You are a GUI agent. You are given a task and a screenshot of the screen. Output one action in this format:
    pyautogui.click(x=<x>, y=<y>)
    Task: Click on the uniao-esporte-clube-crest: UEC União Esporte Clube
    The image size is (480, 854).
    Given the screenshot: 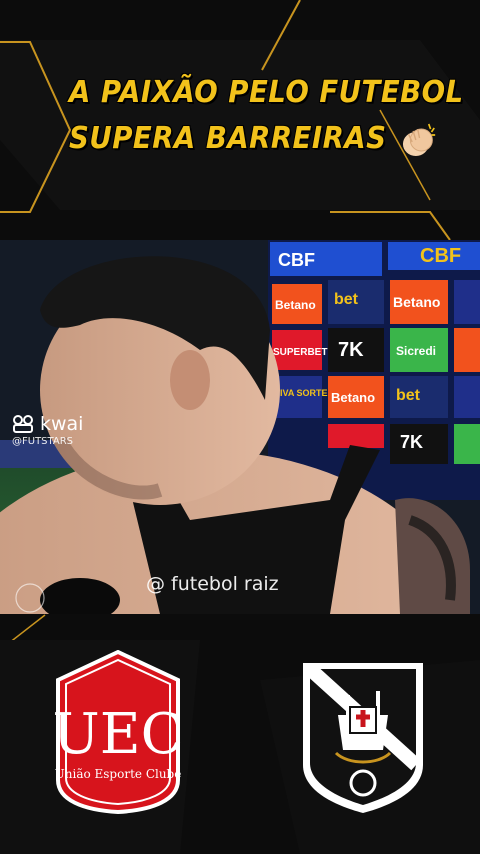 What is the action you would take?
    pyautogui.click(x=118, y=732)
    